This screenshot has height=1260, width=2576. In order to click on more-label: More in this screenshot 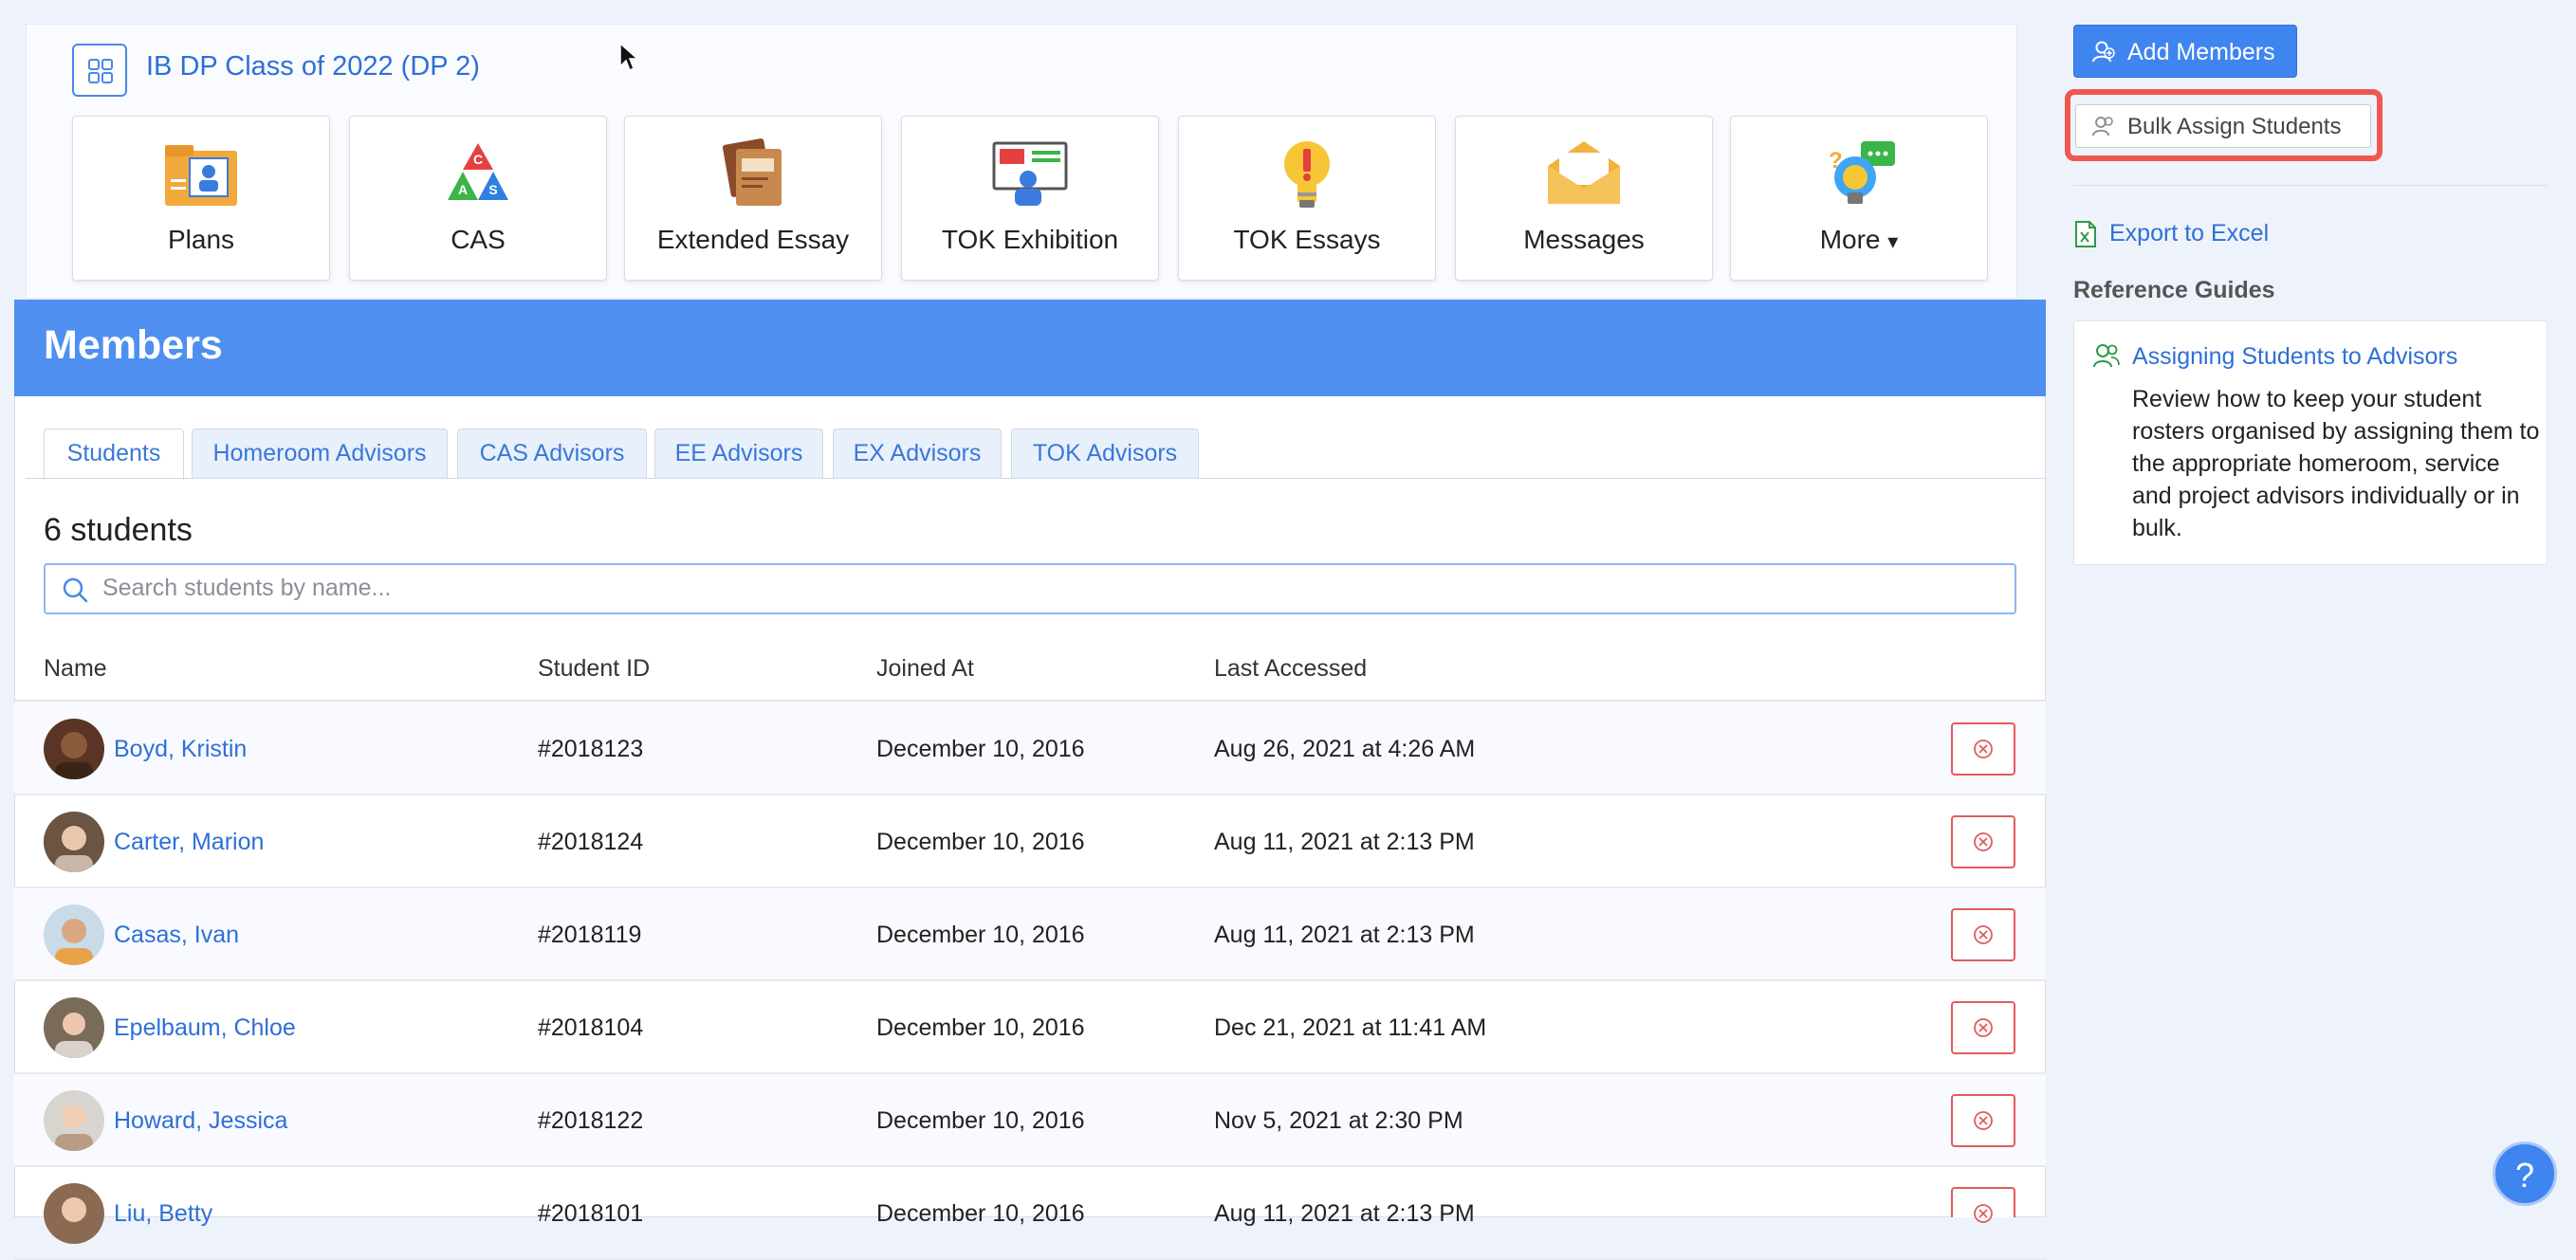, I will do `click(1850, 239)`.